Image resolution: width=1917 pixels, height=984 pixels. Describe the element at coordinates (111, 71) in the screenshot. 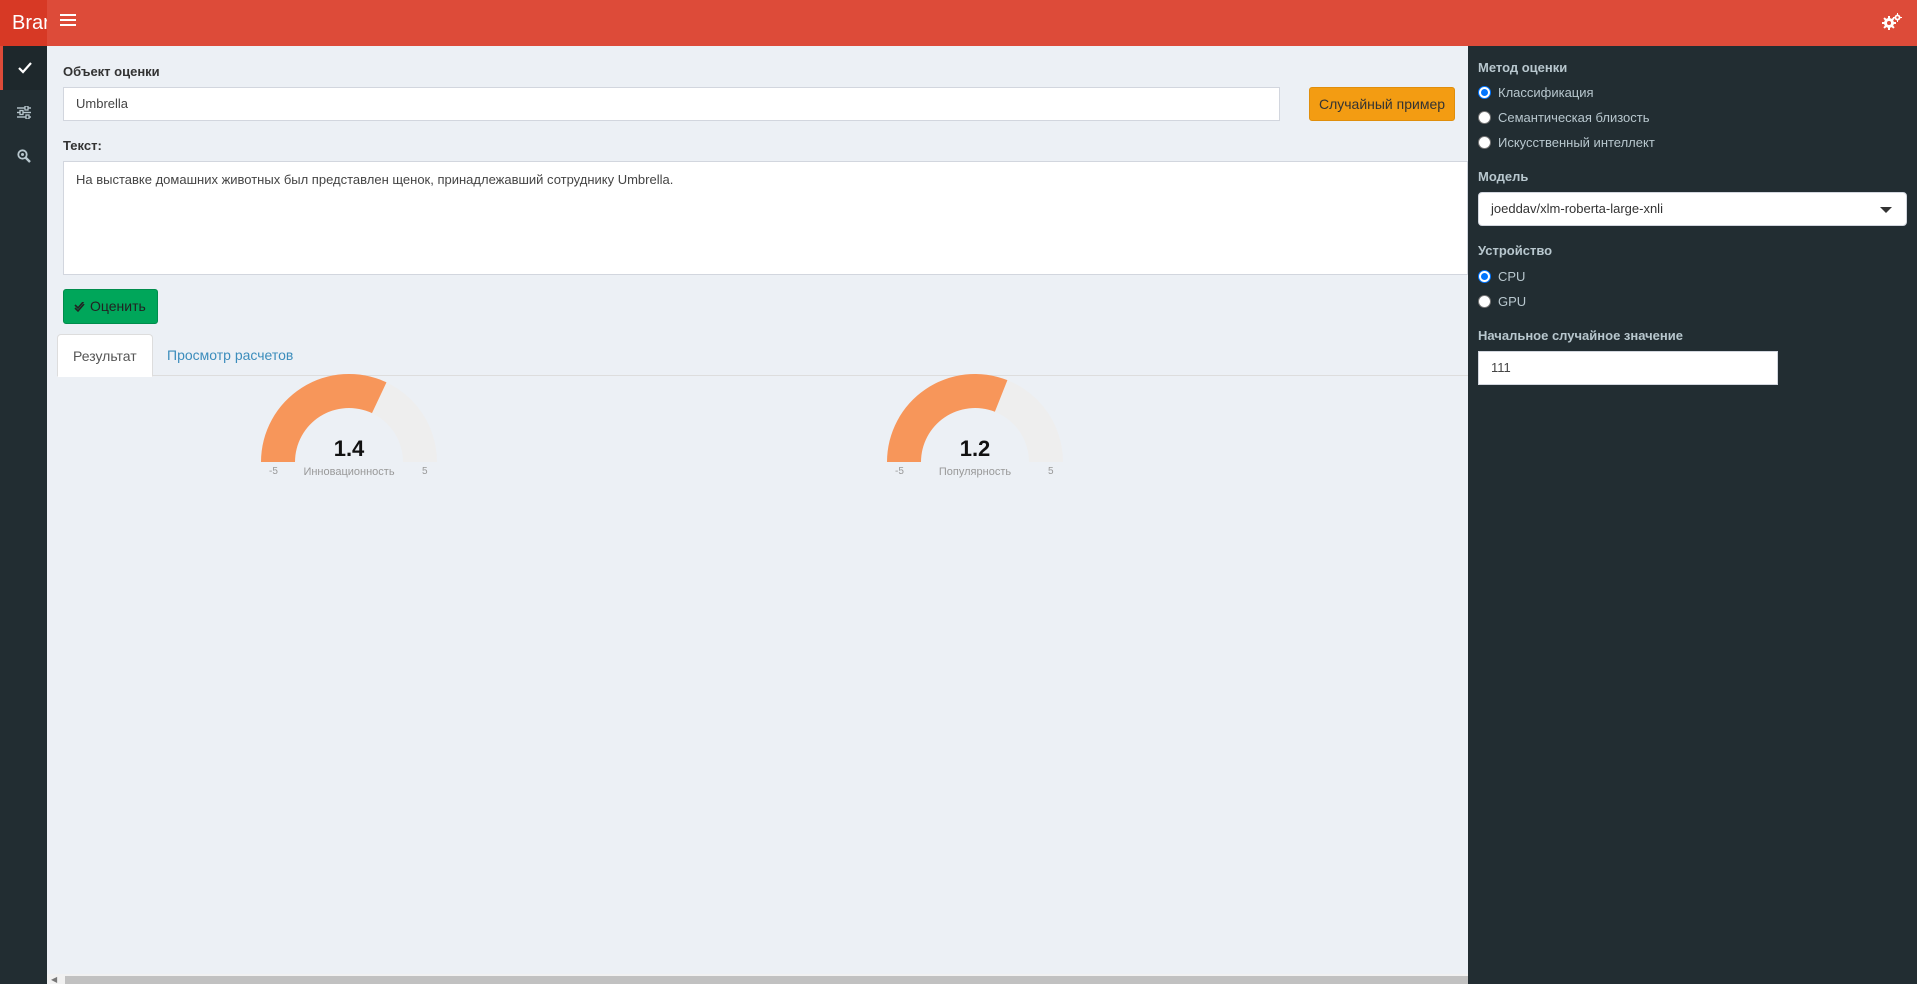

I see `object-label: Объект оценки` at that location.